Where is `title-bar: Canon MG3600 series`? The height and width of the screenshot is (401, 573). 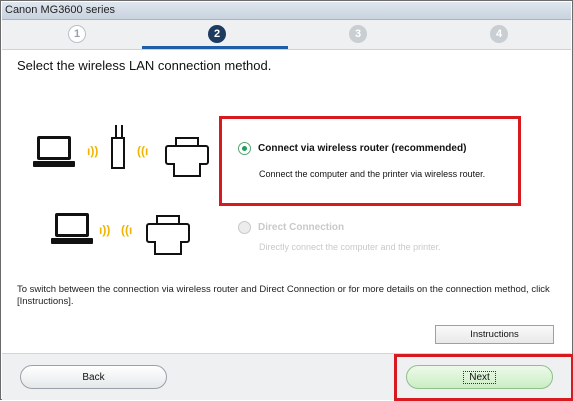
title-bar: Canon MG3600 series is located at coordinates (286, 11).